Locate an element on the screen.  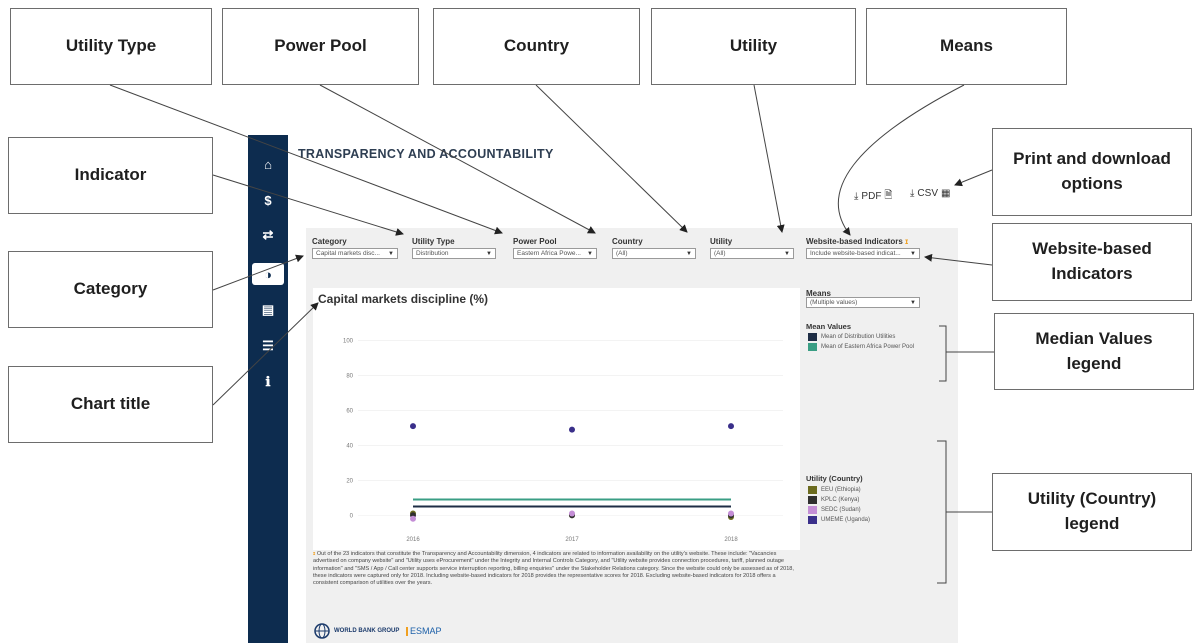
utility-type-select: Distribution ▼ is located at coordinates (454, 253).